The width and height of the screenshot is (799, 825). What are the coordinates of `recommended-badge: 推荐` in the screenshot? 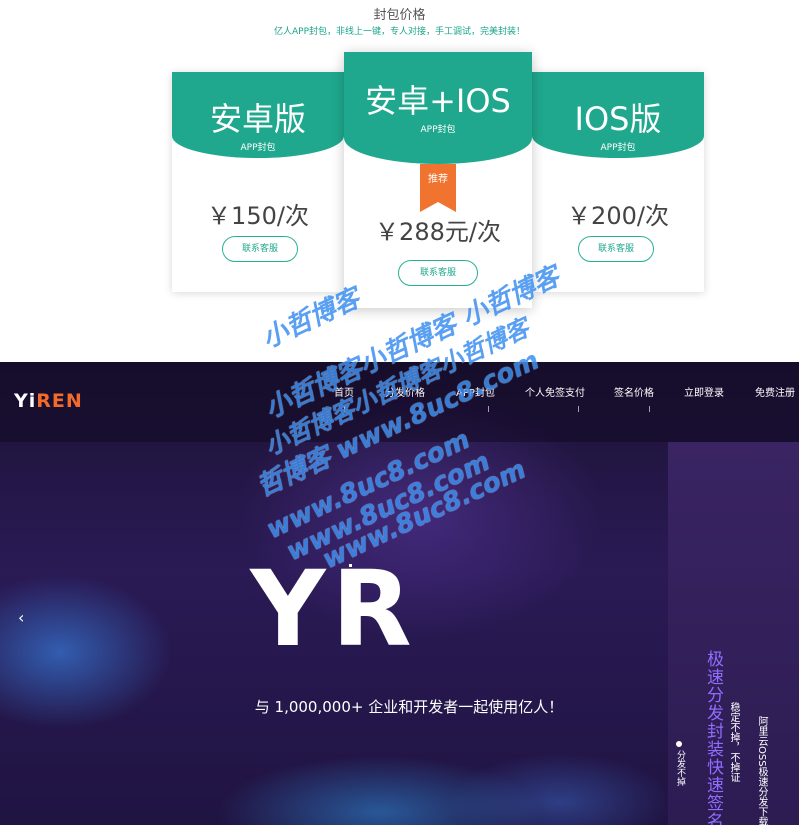 It's located at (438, 188).